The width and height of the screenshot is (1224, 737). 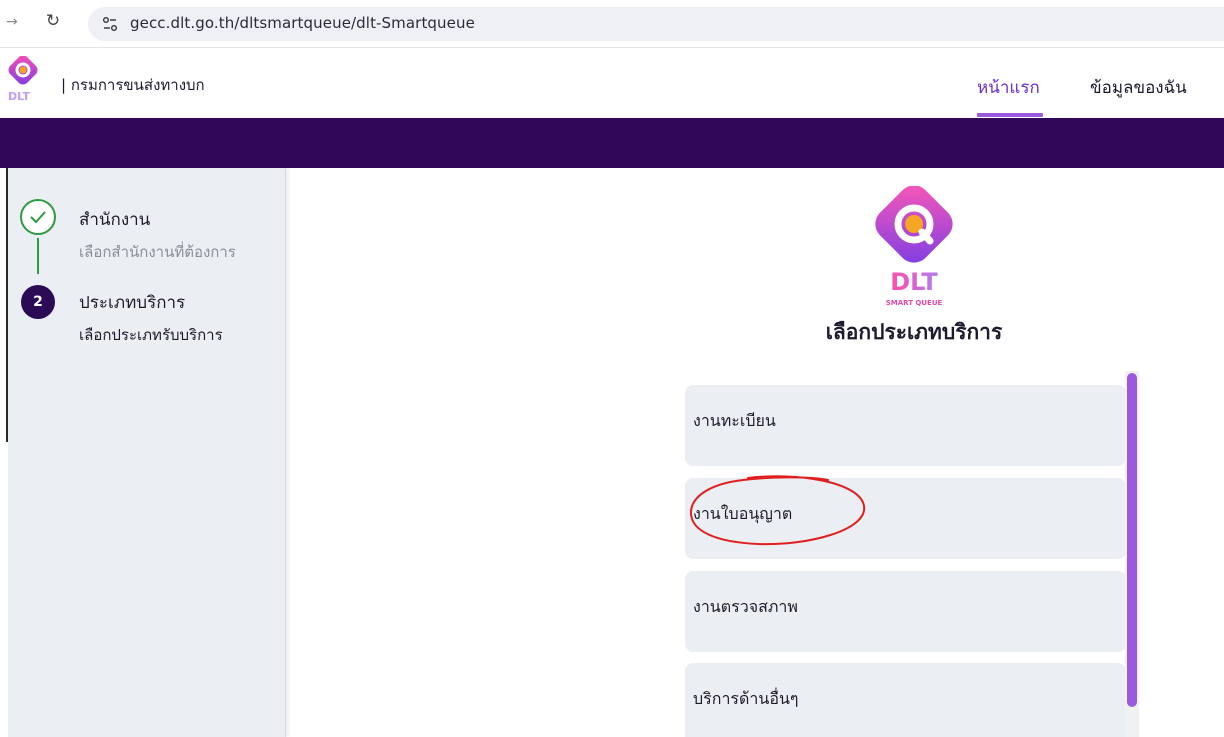 What do you see at coordinates (743, 513) in the screenshot?
I see `service-label: งานใบอนุญาต` at bounding box center [743, 513].